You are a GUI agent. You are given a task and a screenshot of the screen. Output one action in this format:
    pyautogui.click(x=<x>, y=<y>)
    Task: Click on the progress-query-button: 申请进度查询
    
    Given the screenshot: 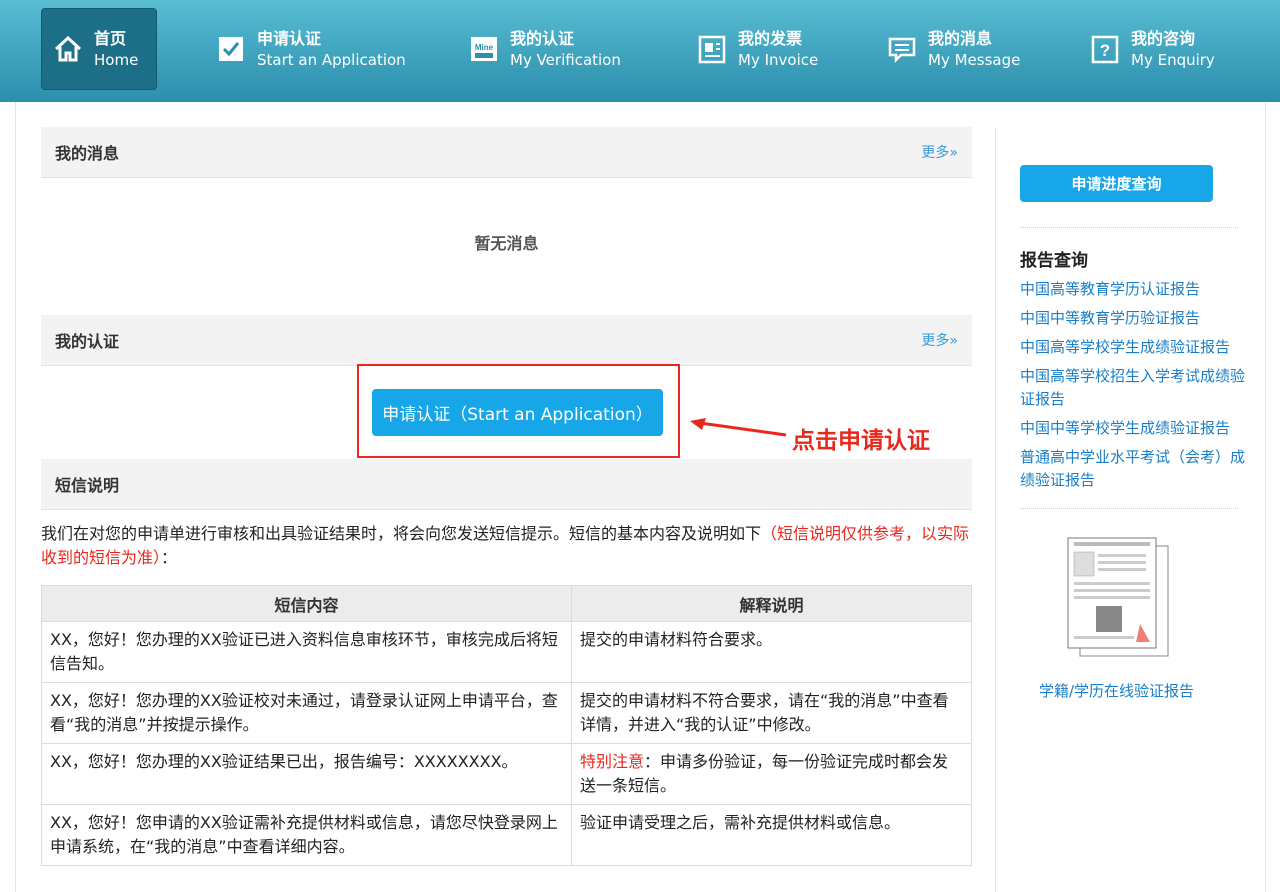 What is the action you would take?
    pyautogui.click(x=1116, y=183)
    